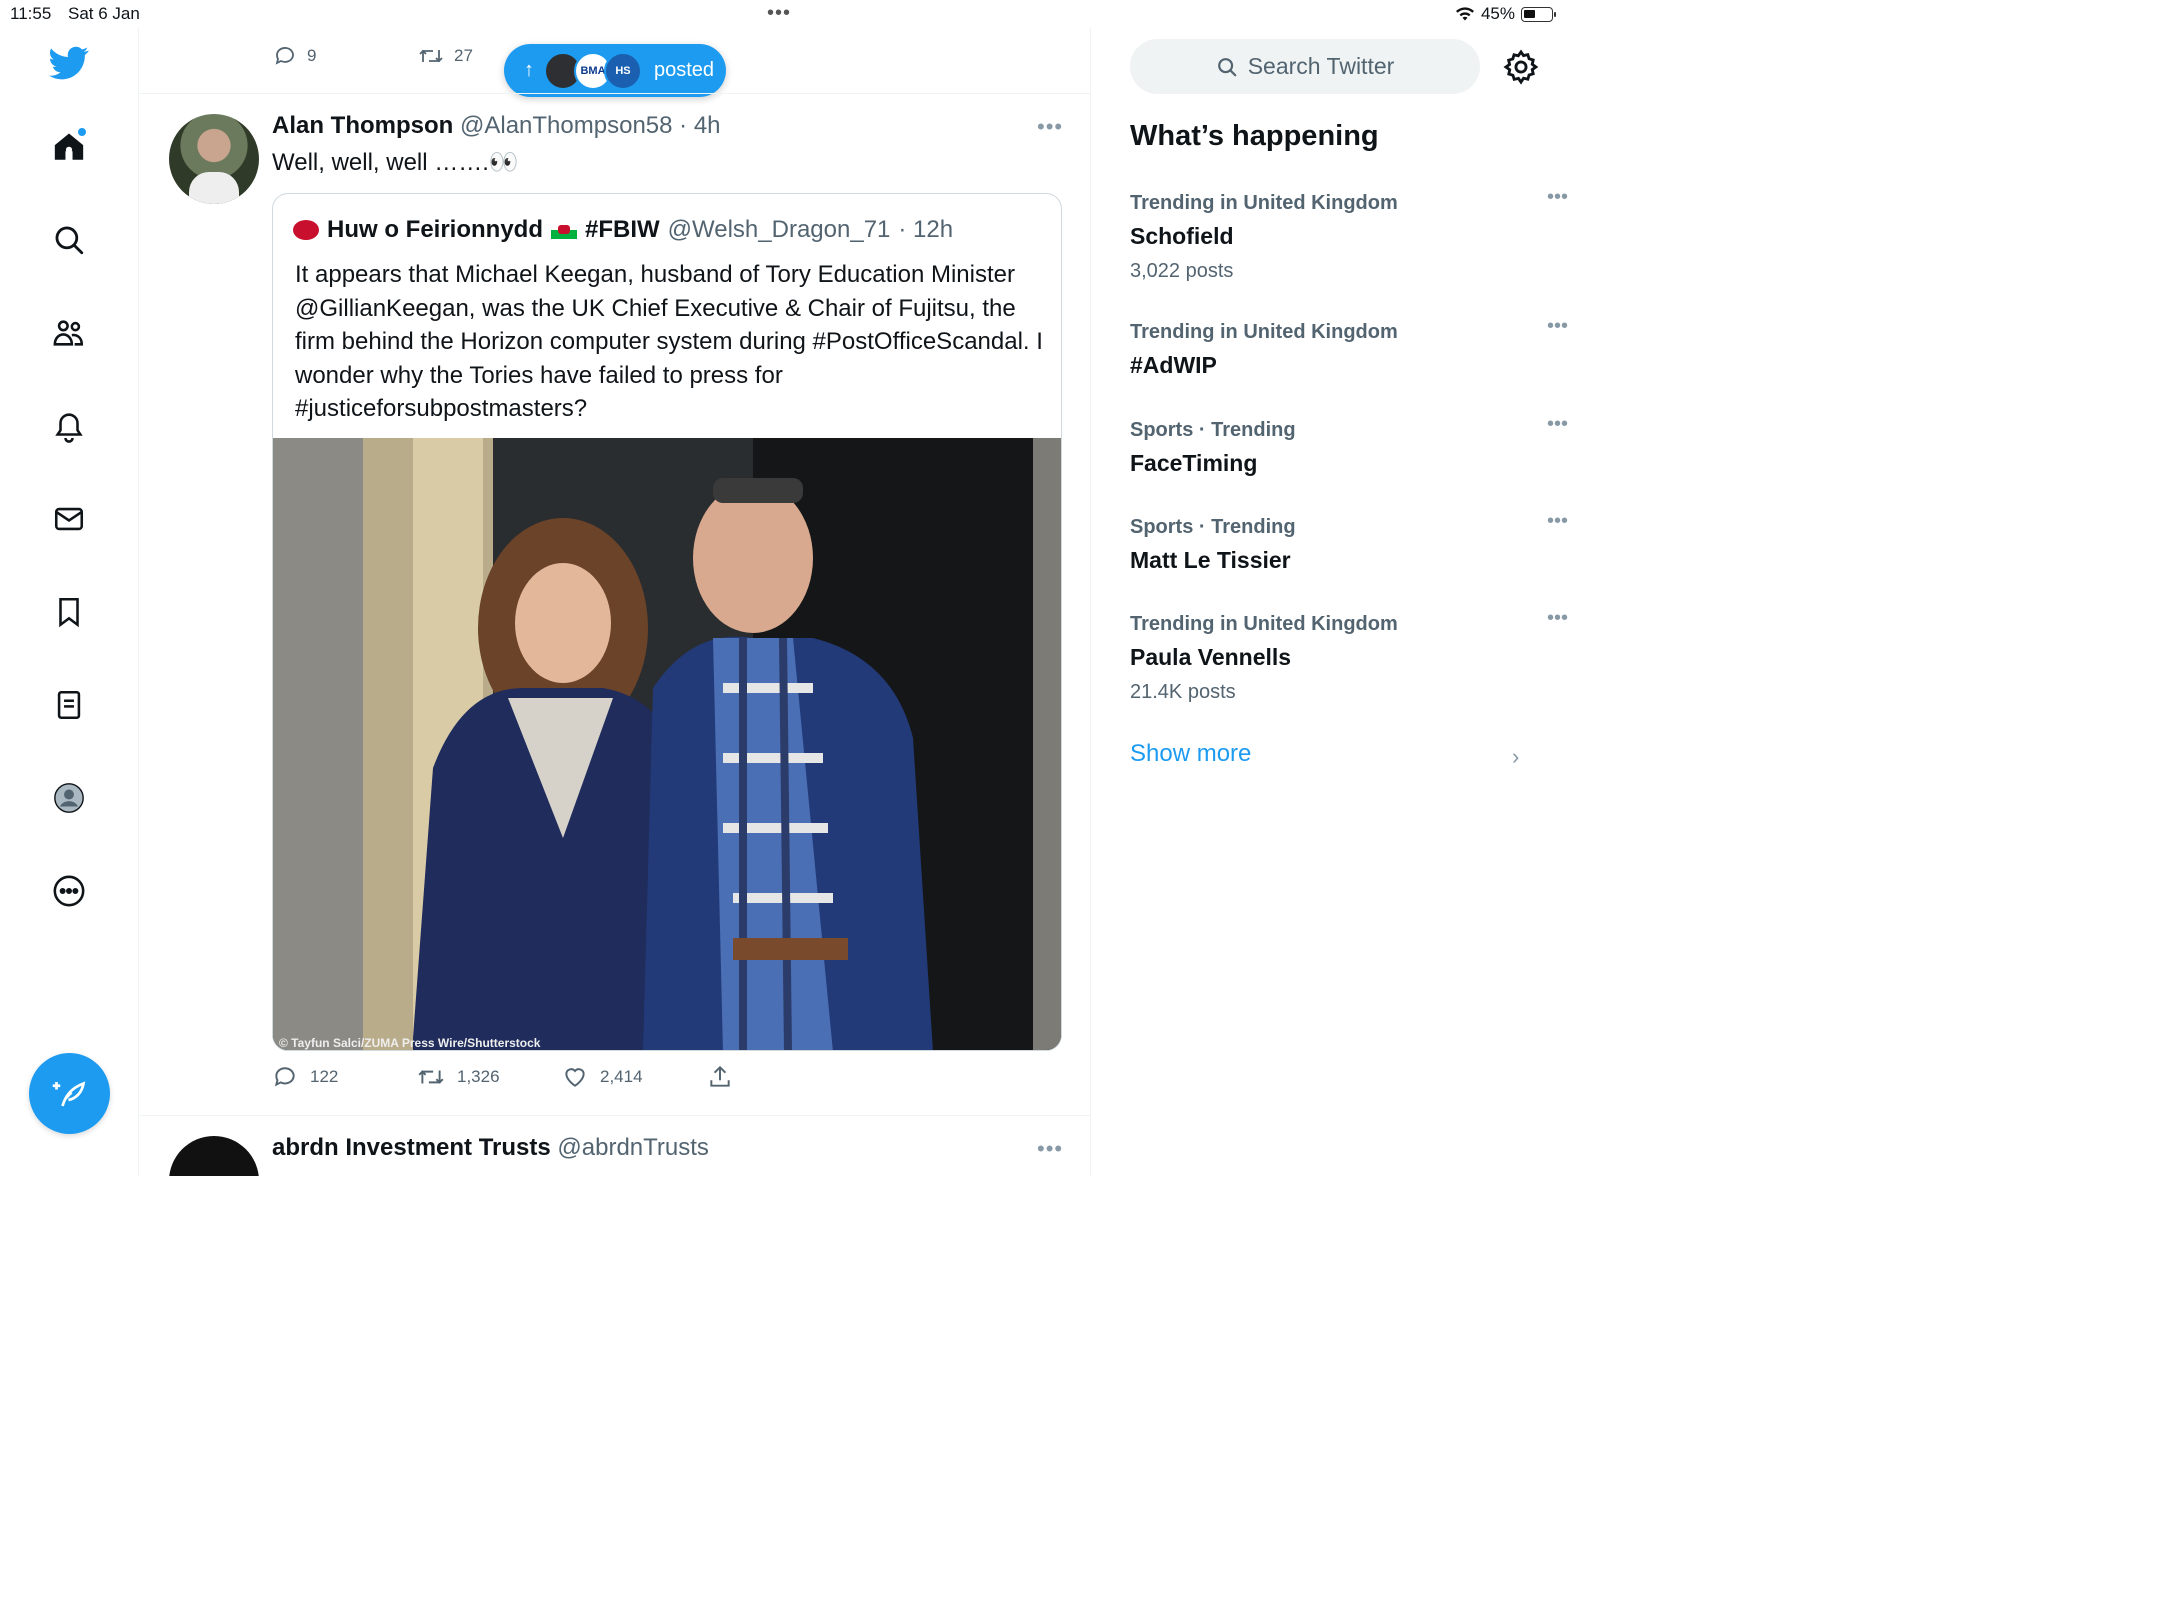 Image resolution: width=2160 pixels, height=1620 pixels. Describe the element at coordinates (69, 705) in the screenshot. I see `lists-icon` at that location.